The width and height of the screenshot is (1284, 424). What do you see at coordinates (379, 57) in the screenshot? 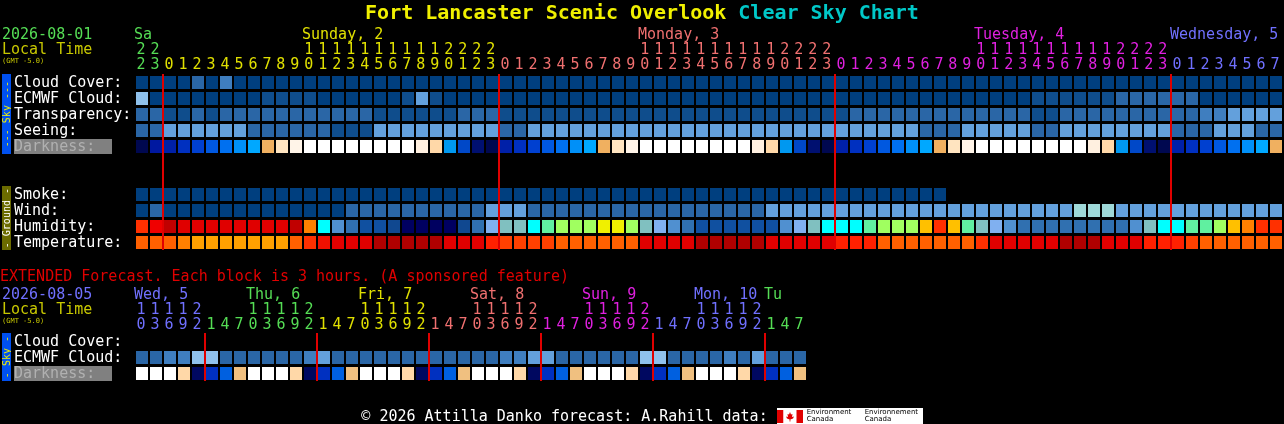
I see `hour-label: 15` at bounding box center [379, 57].